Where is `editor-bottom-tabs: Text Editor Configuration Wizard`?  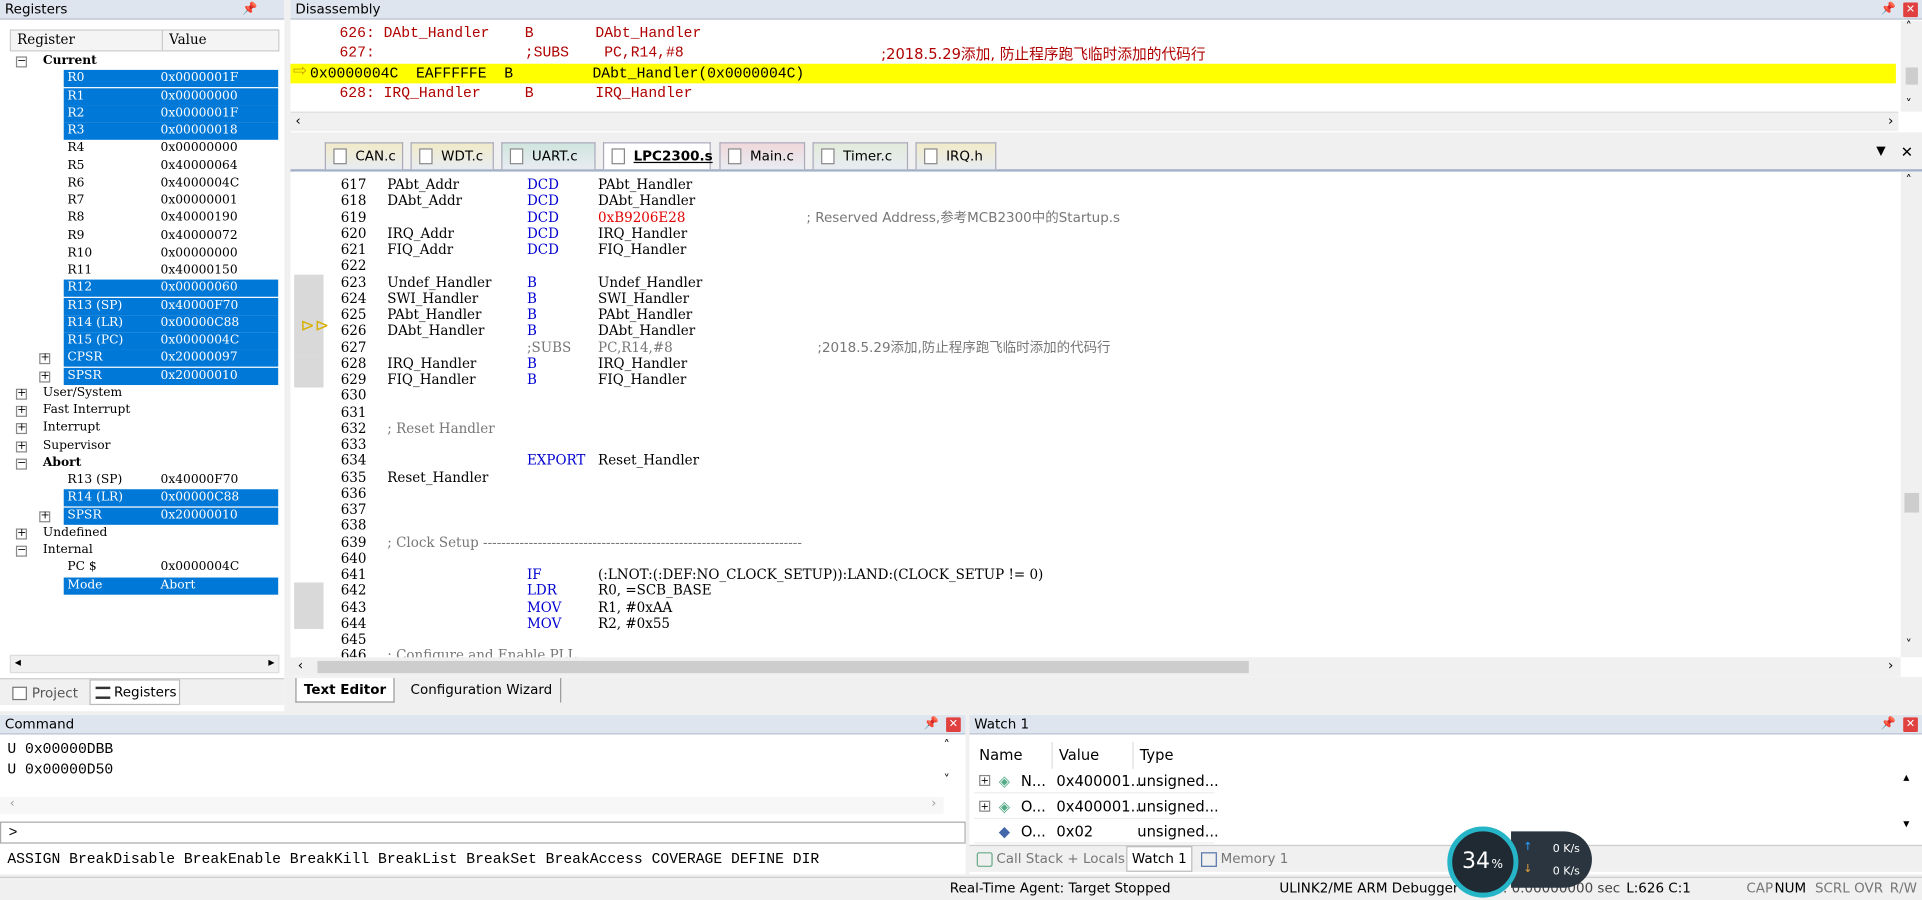 editor-bottom-tabs: Text Editor Configuration Wizard is located at coordinates (1106, 692).